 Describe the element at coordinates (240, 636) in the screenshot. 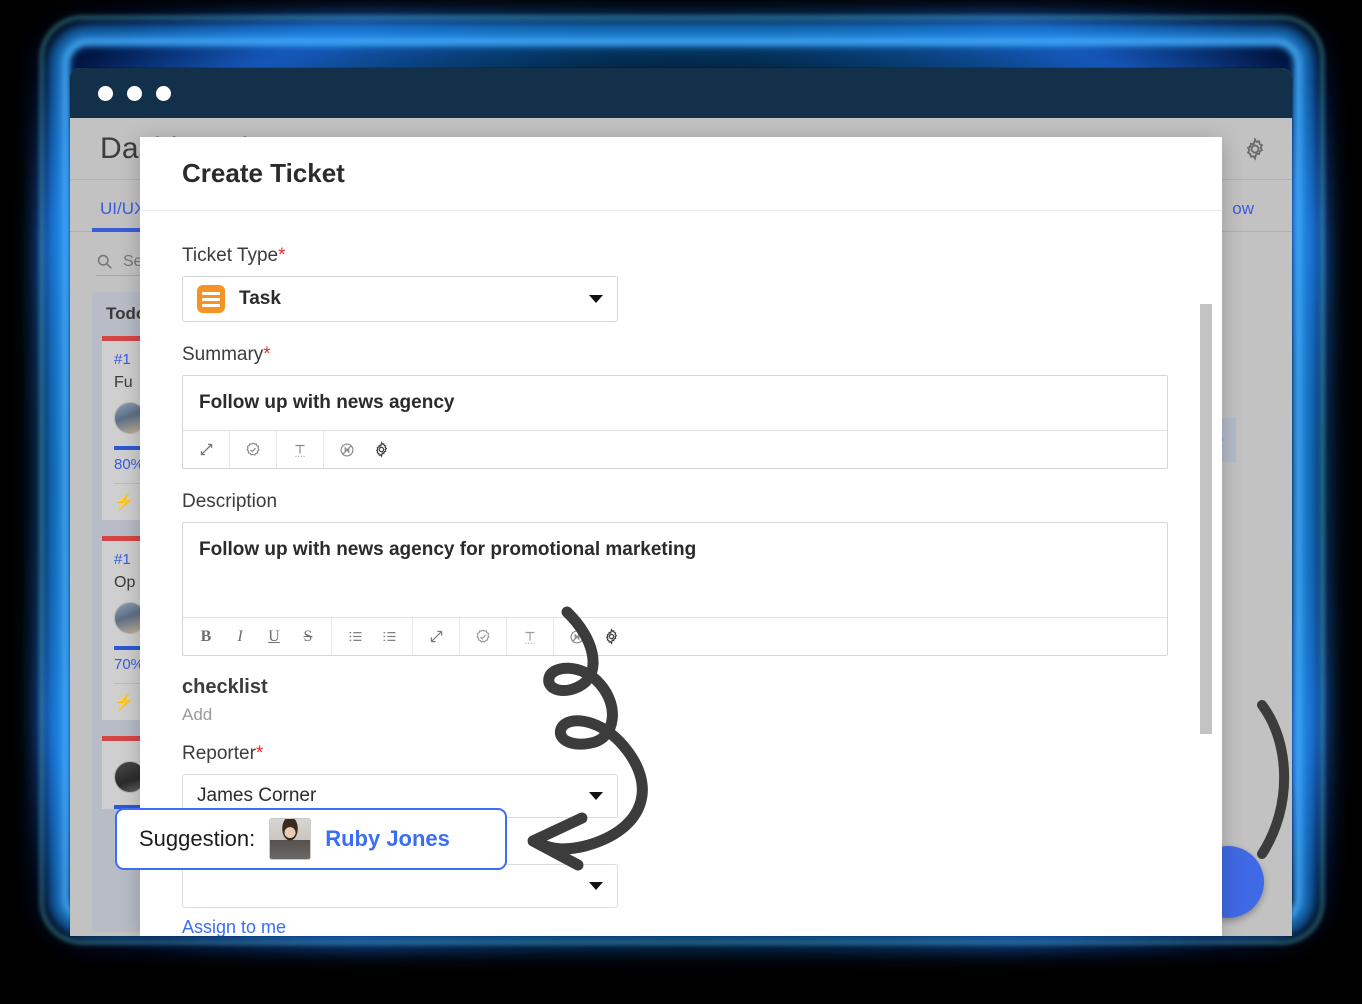

I see `italic-icon: I` at that location.